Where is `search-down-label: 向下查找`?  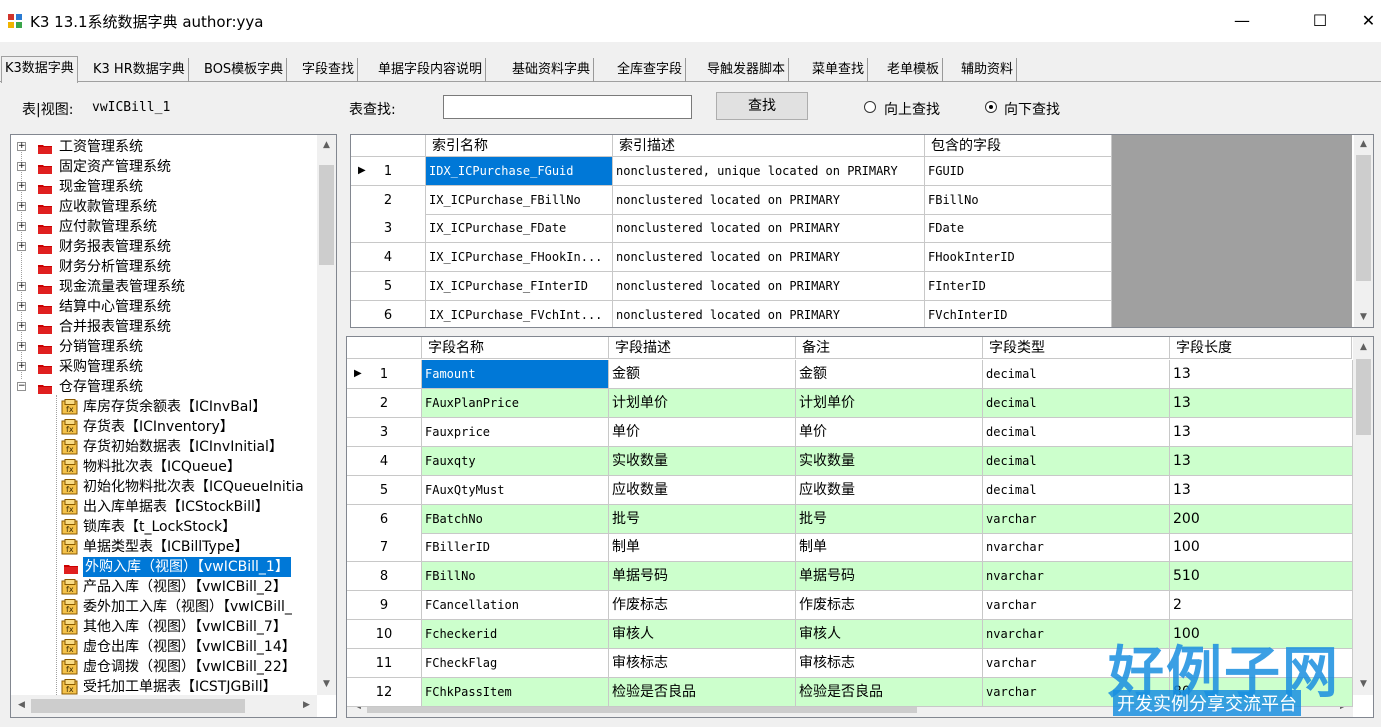 search-down-label: 向下查找 is located at coordinates (1032, 109).